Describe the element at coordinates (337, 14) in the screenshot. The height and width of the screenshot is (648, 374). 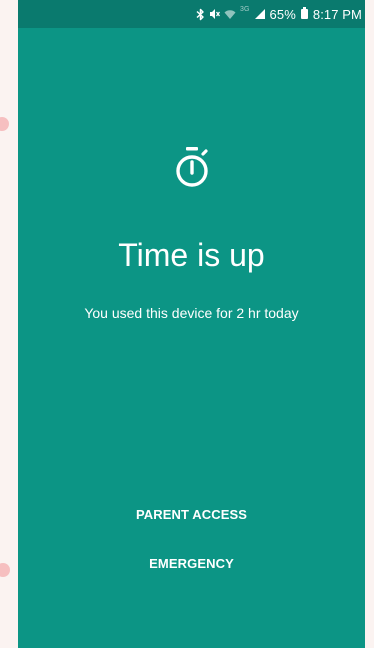
I see `clock: 8:17 PM` at that location.